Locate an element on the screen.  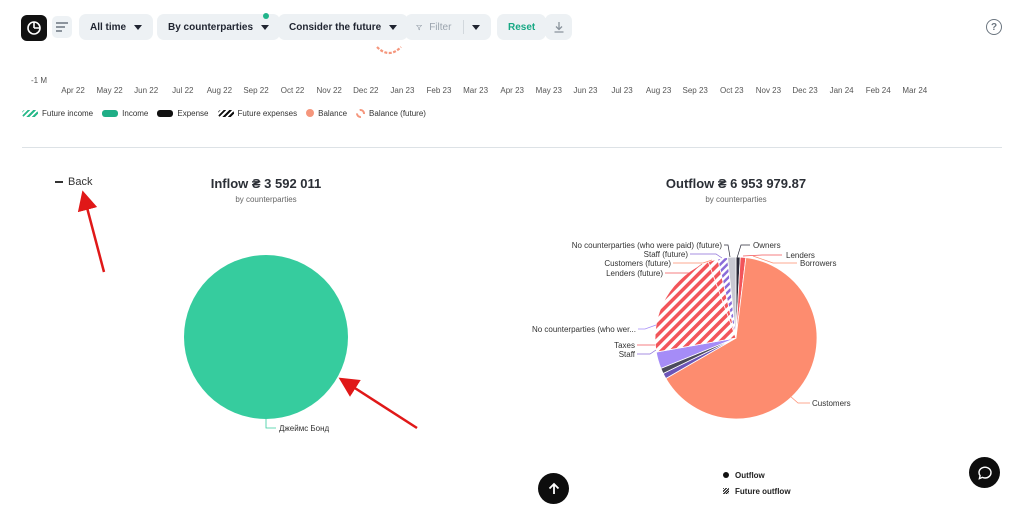
annotation-arrow-back is located at coordinates (91, 231).